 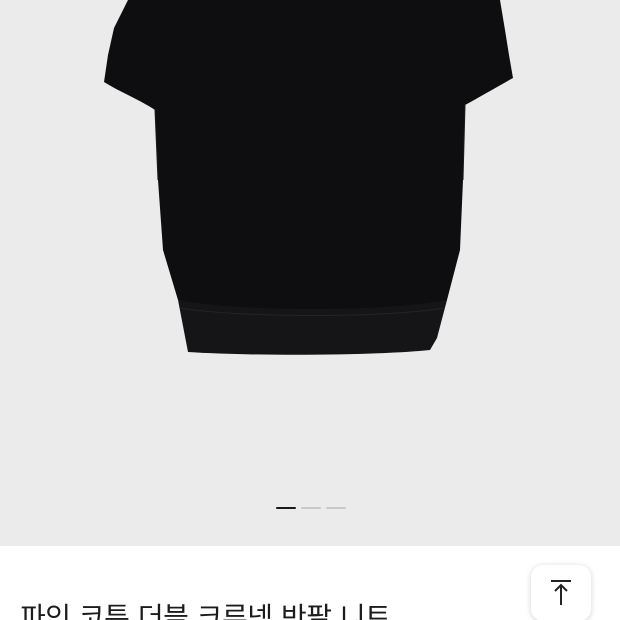 I want to click on scroll-to-top-button, so click(x=561, y=592).